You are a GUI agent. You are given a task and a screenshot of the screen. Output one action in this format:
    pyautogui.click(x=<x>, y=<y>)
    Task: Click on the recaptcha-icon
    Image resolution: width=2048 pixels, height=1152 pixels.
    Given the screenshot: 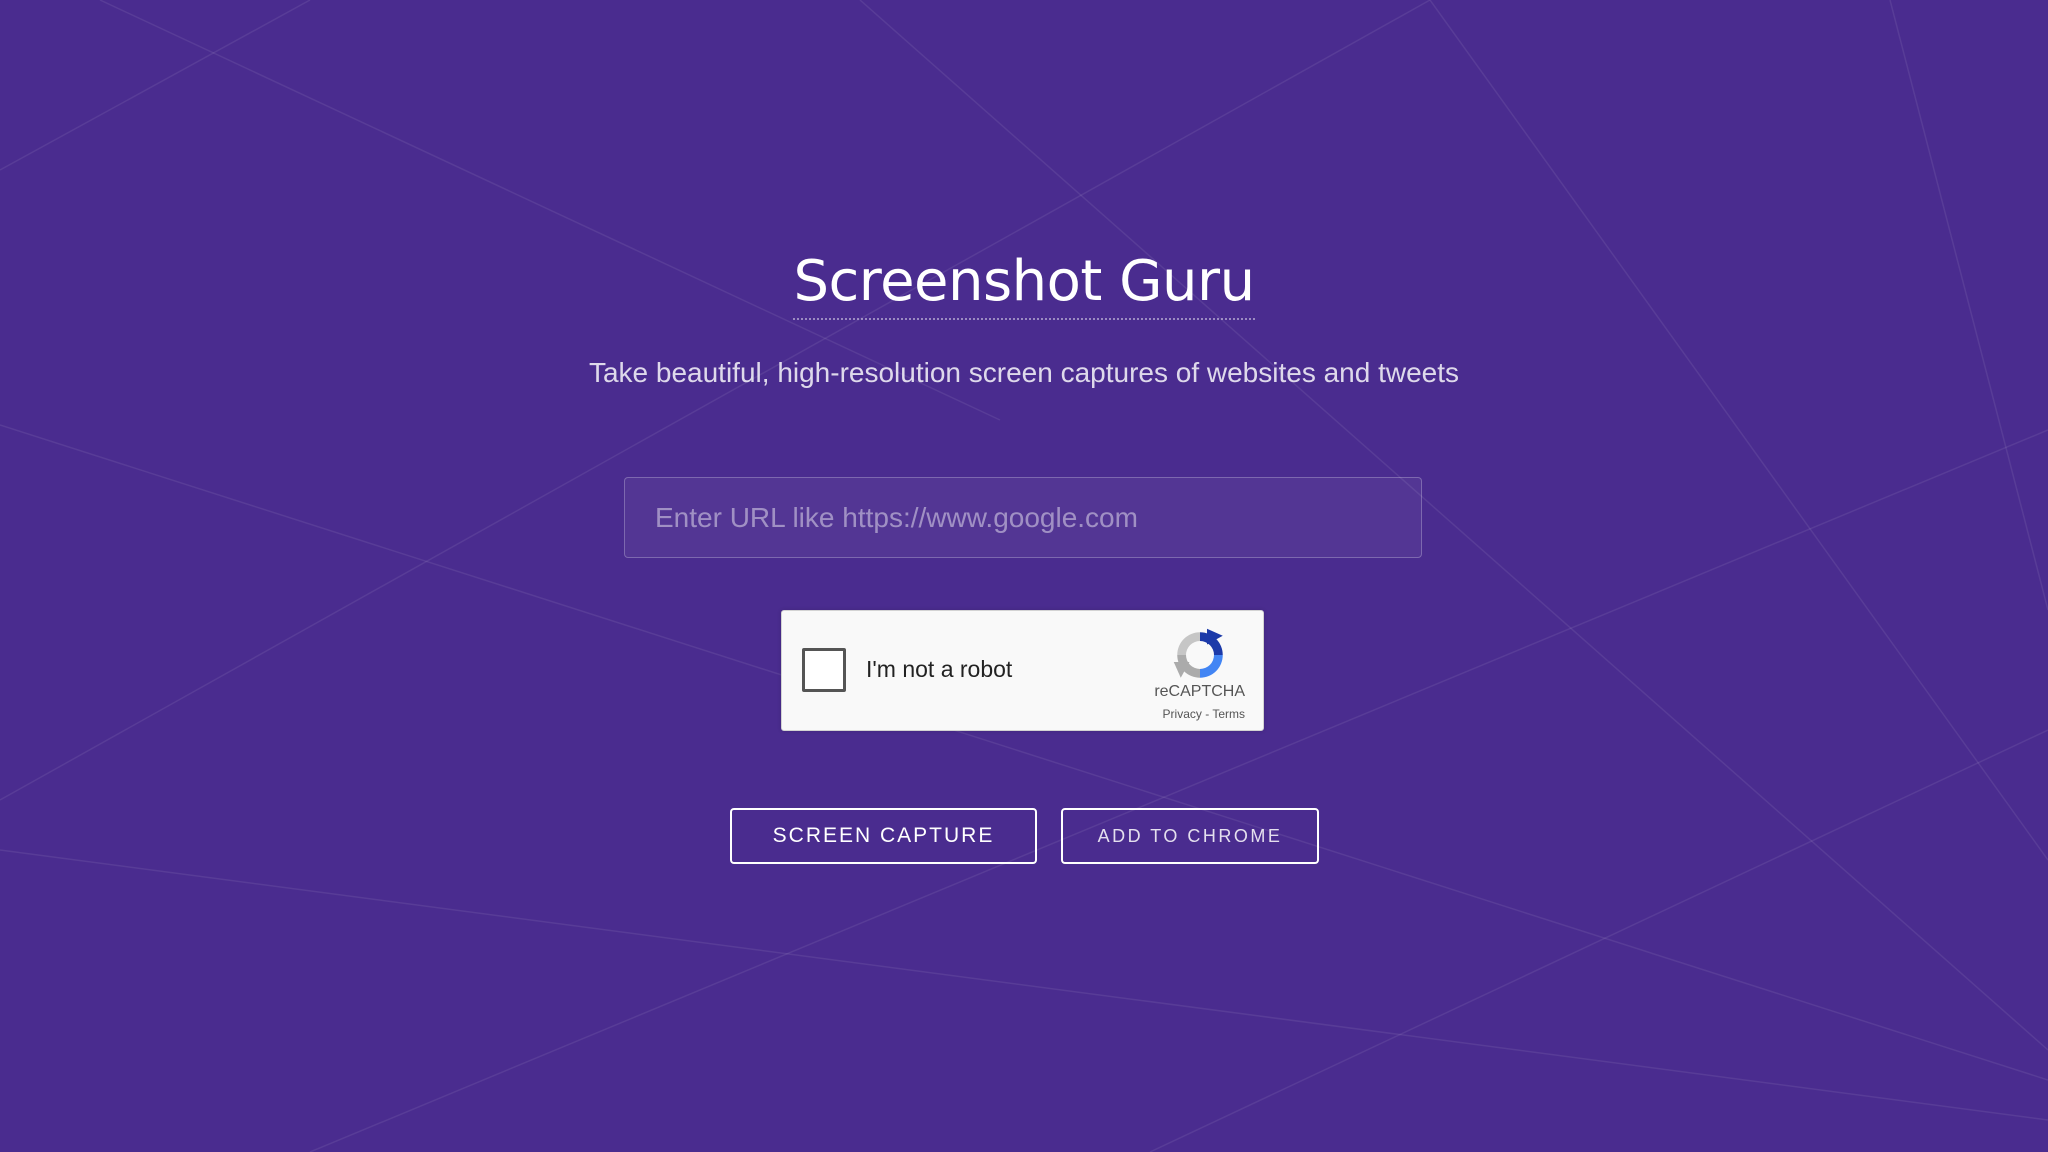 What is the action you would take?
    pyautogui.click(x=1198, y=653)
    